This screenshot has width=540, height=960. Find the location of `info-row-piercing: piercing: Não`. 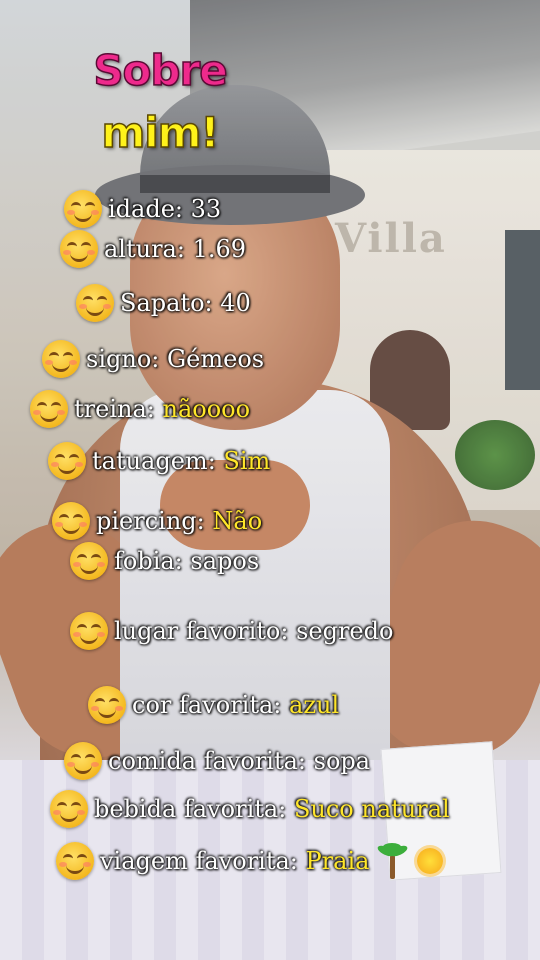

info-row-piercing: piercing: Não is located at coordinates (157, 521).